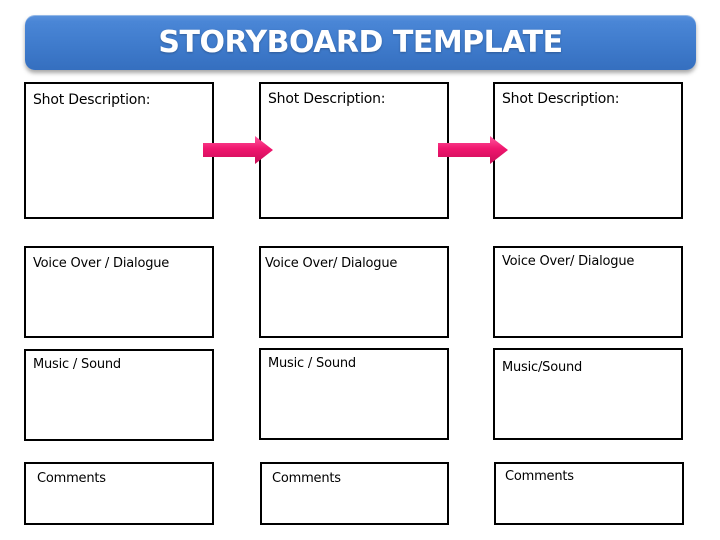 The image size is (720, 540). What do you see at coordinates (119, 150) in the screenshot?
I see `shot-description-box-1: Shot Description:` at bounding box center [119, 150].